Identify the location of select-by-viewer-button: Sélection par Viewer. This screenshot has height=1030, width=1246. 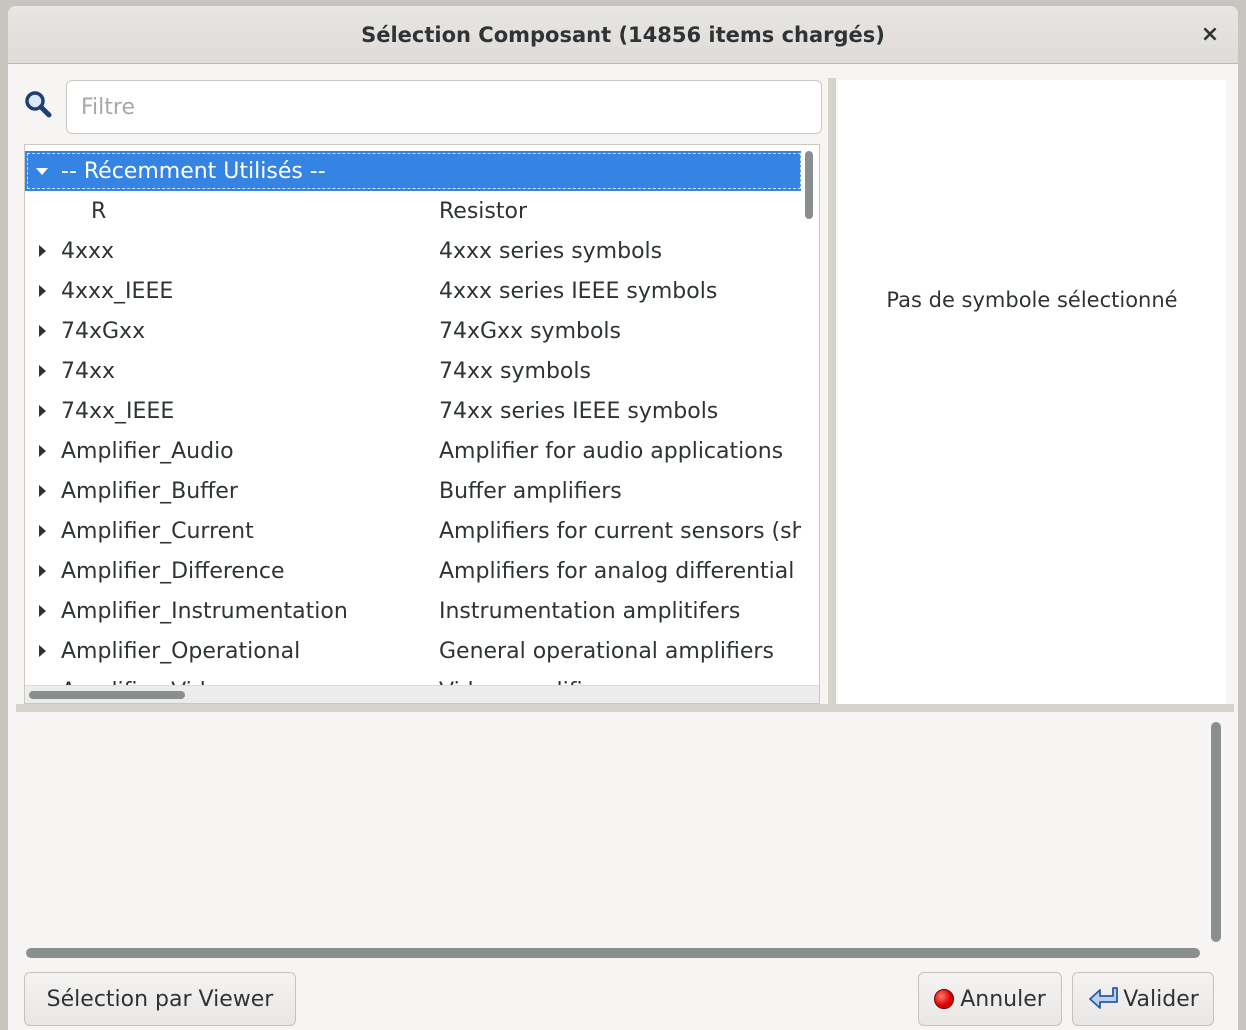
(160, 999).